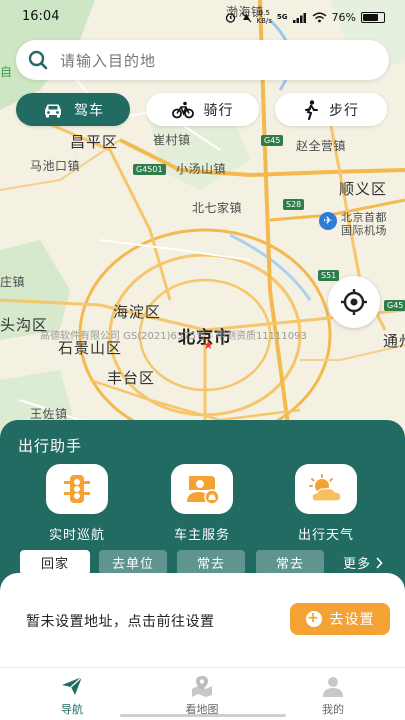 This screenshot has height=720, width=405. Describe the element at coordinates (333, 687) in the screenshot. I see `user-icon` at that location.